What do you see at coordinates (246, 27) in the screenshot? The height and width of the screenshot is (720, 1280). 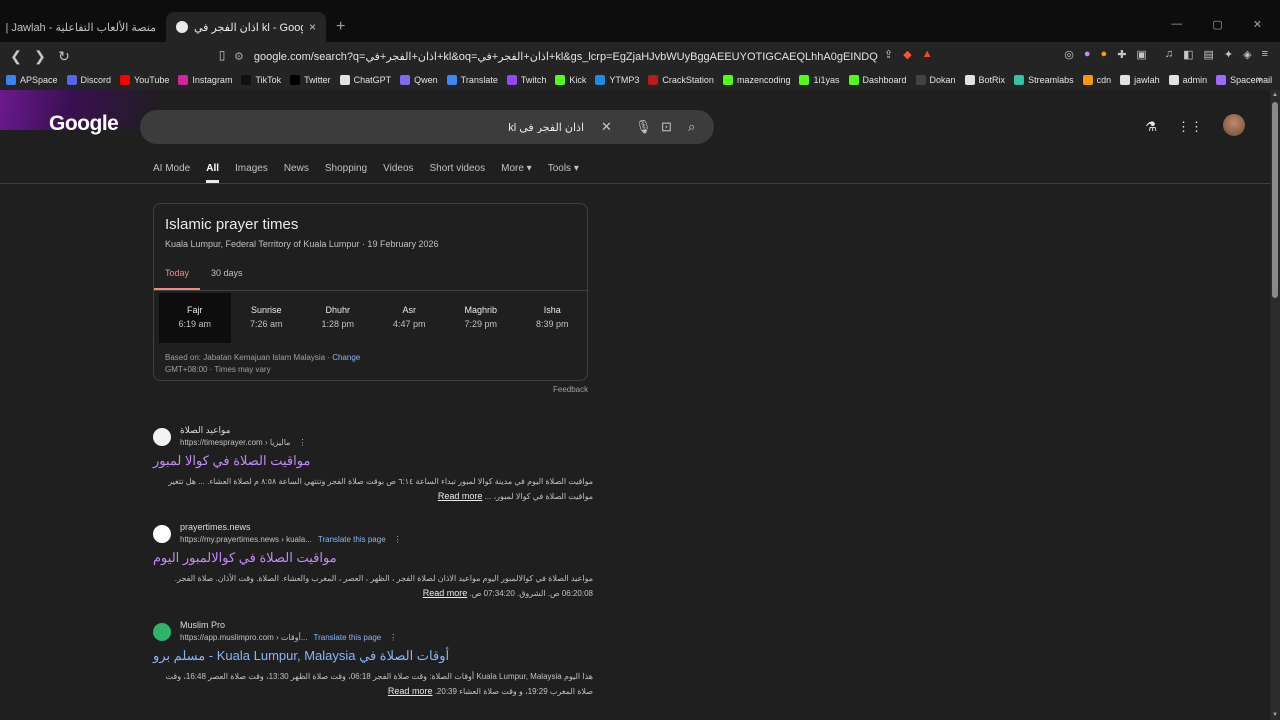 I see `browser-tab-google-search: اذان الفجر في kl - Google Search ×` at bounding box center [246, 27].